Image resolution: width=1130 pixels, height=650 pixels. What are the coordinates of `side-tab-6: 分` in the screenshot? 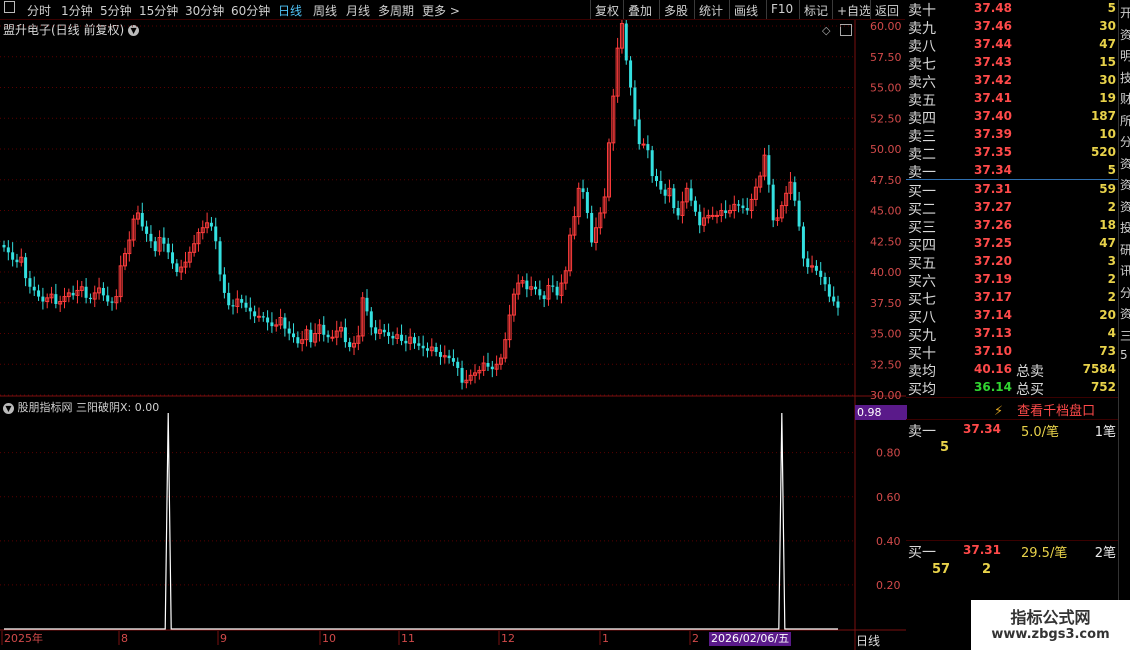 It's located at (1125, 141).